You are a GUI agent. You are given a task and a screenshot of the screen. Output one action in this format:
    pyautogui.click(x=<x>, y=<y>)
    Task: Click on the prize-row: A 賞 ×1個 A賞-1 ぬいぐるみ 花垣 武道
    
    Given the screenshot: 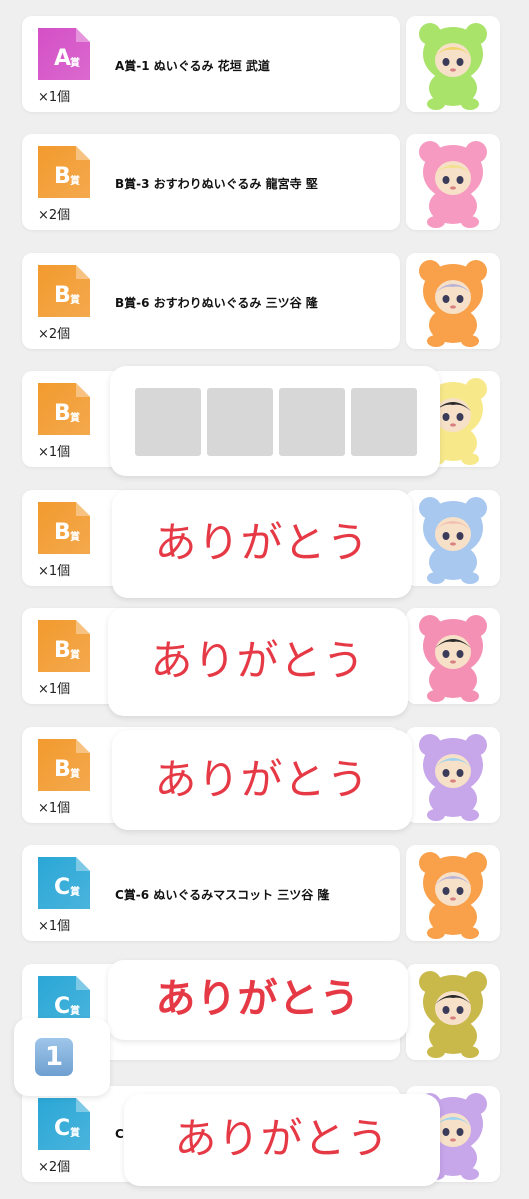 What is the action you would take?
    pyautogui.click(x=261, y=65)
    